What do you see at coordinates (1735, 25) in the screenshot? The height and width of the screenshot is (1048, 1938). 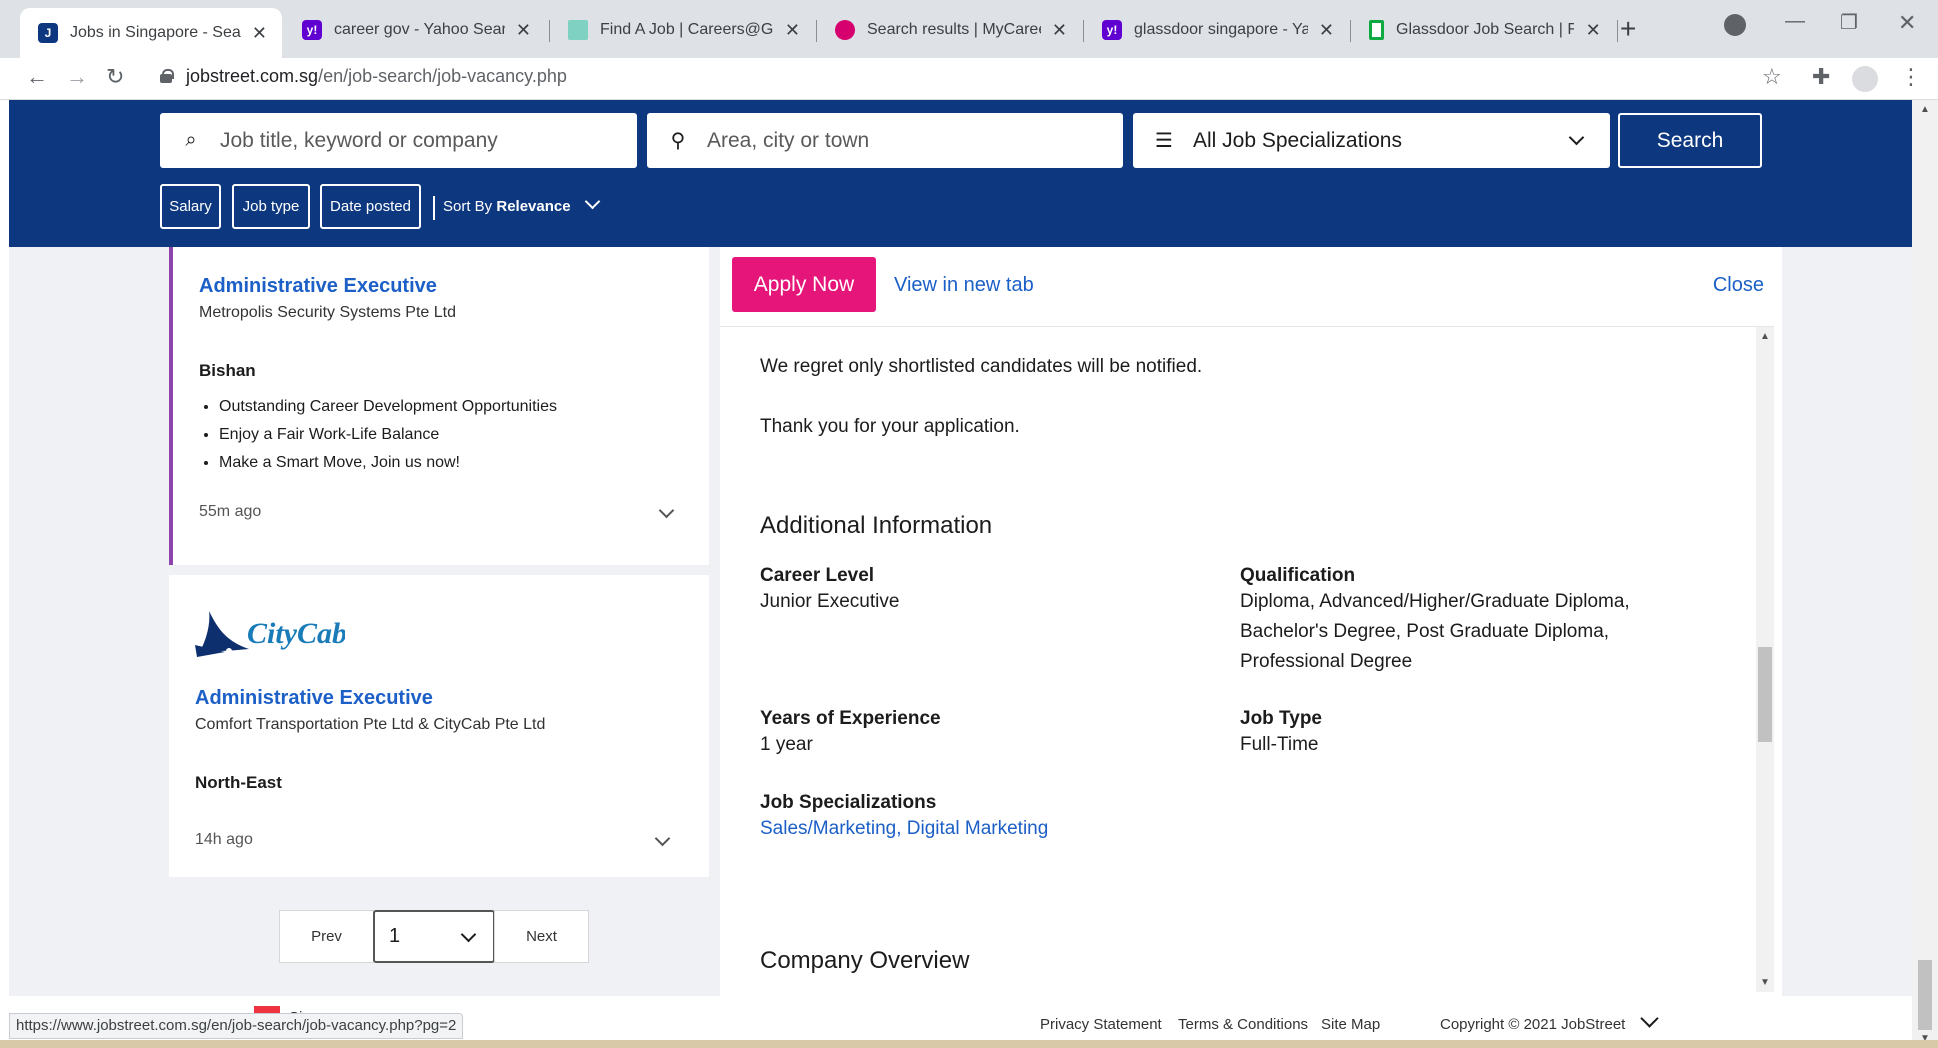 I see `tab-search-icon` at bounding box center [1735, 25].